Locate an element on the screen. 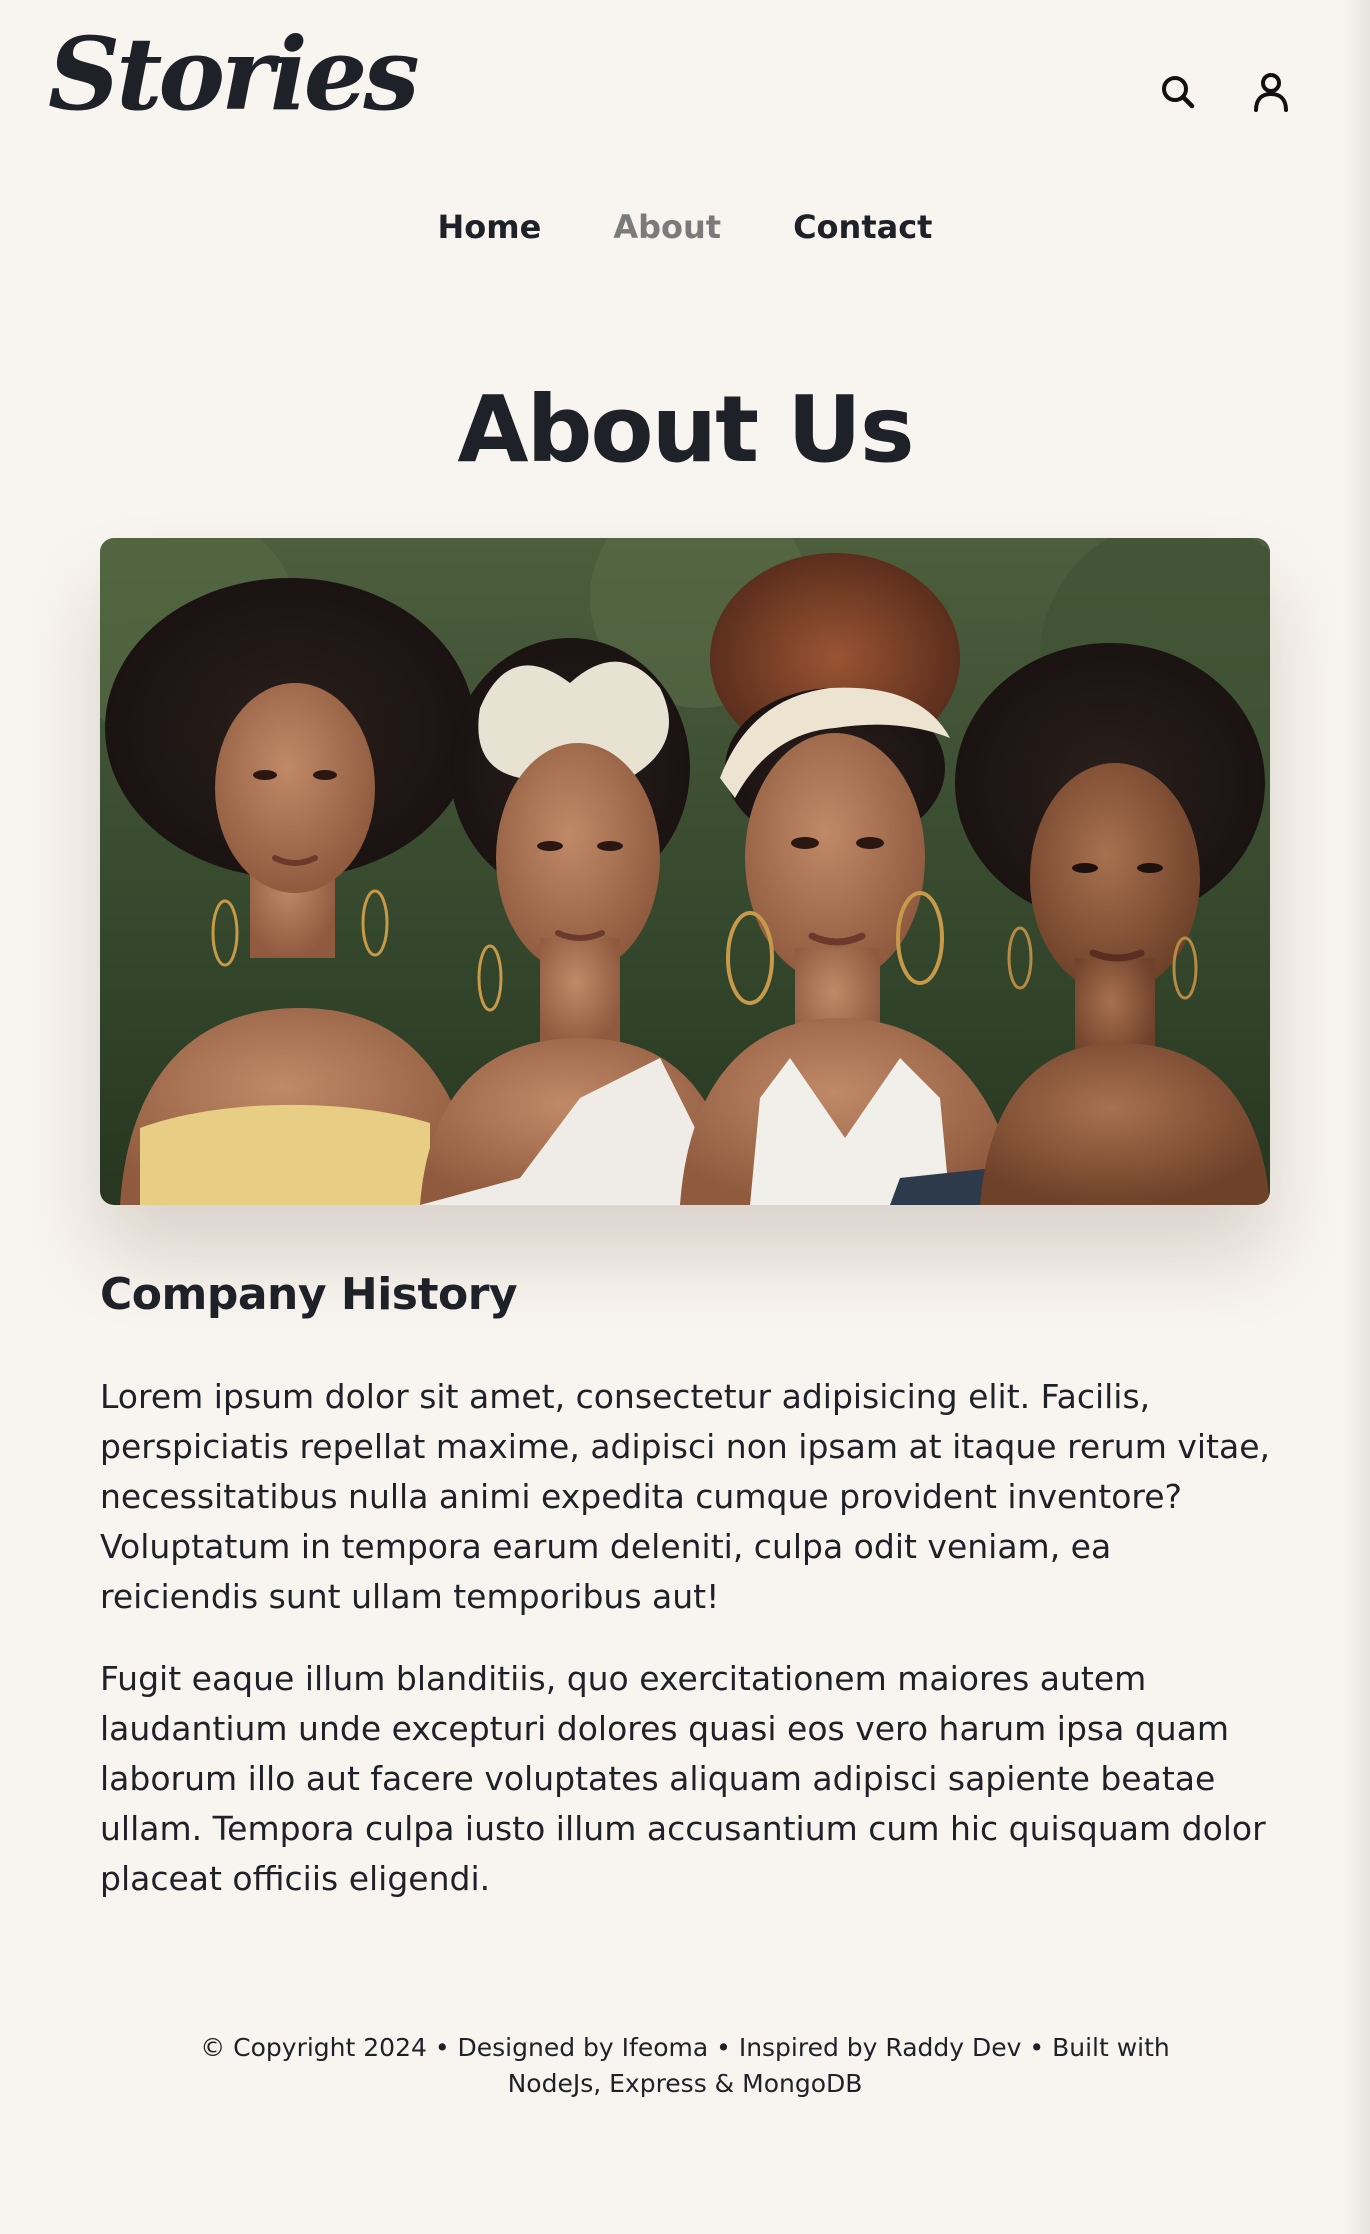 Image resolution: width=1370 pixels, height=2234 pixels. nav-contact: Contact is located at coordinates (862, 227).